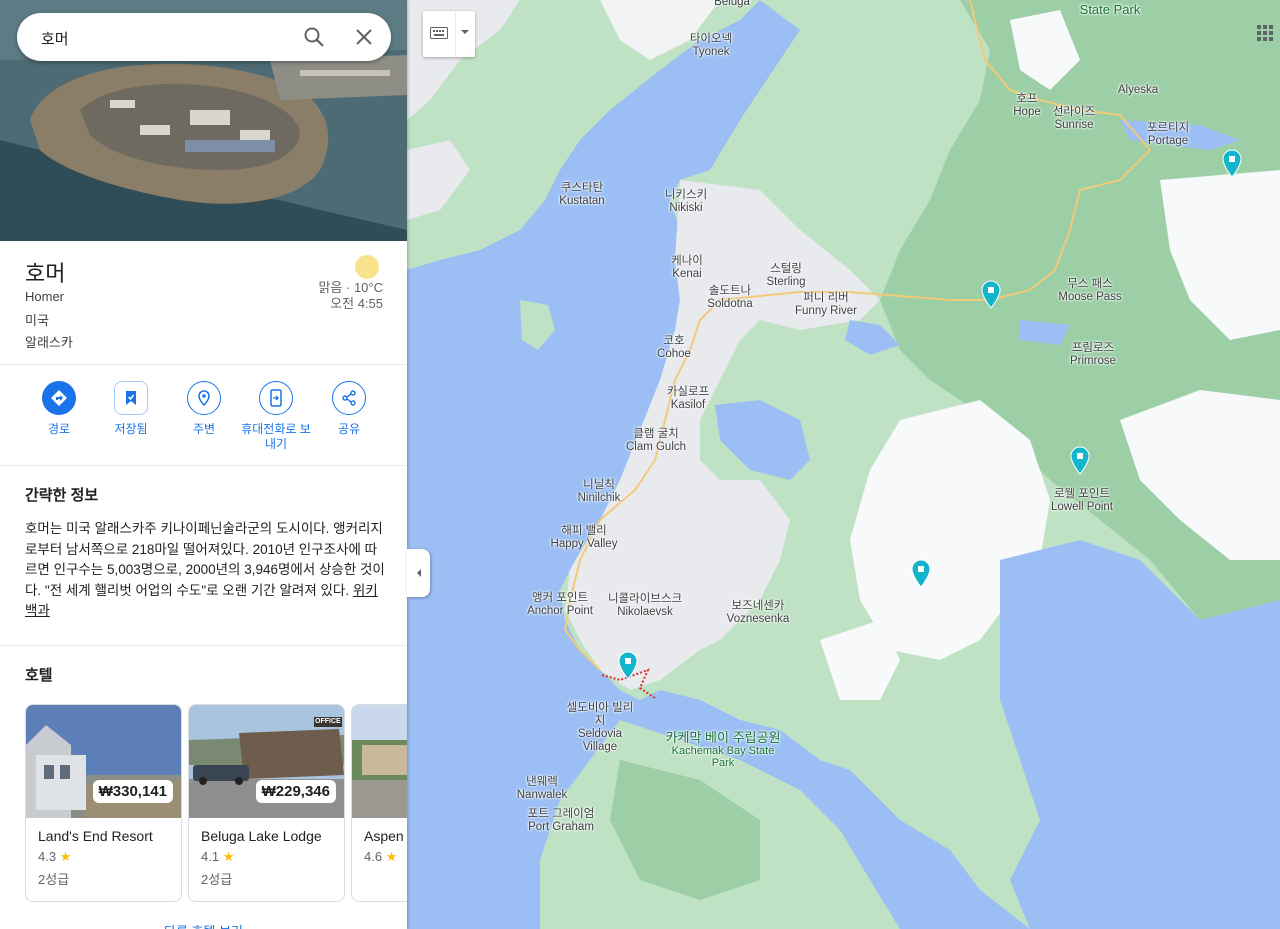  I want to click on directions-icon, so click(59, 398).